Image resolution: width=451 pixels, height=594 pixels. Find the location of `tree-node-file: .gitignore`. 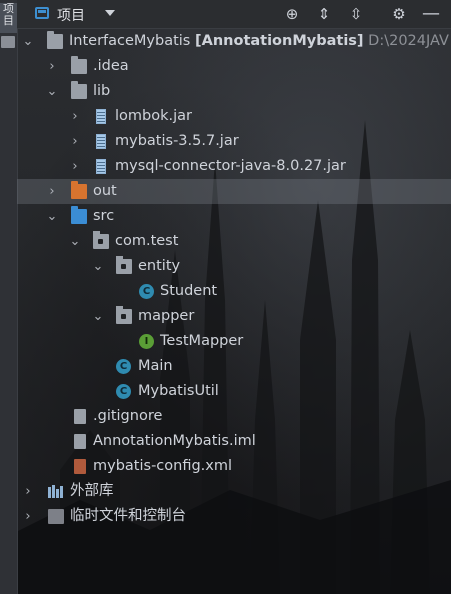

tree-node-file: .gitignore is located at coordinates (234, 416).